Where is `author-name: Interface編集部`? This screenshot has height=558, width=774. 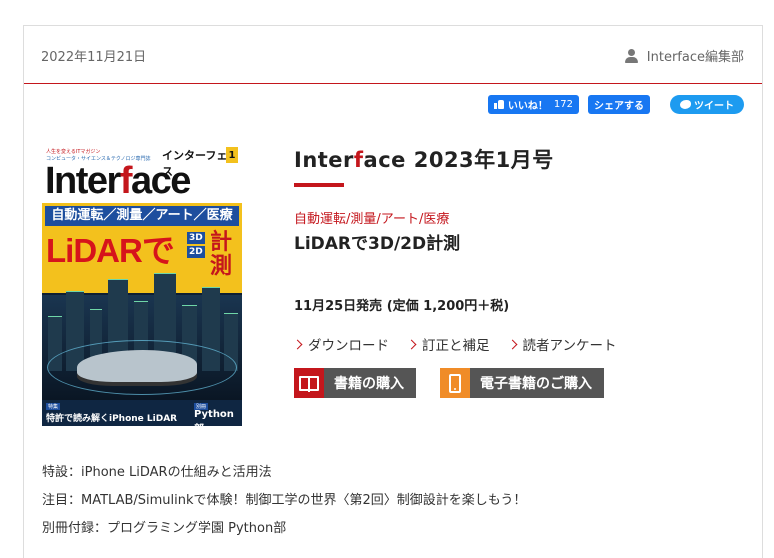 author-name: Interface編集部 is located at coordinates (695, 57).